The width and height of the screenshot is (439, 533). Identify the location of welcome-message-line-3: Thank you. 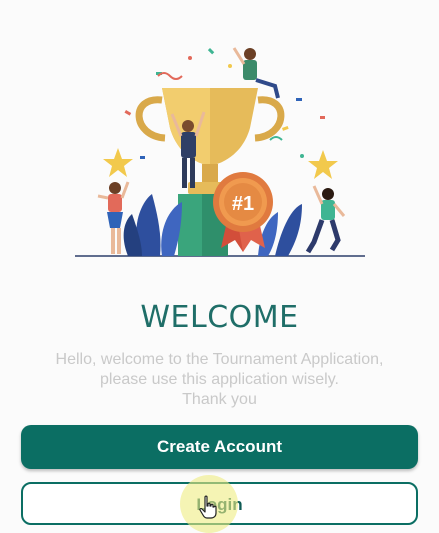
(219, 399).